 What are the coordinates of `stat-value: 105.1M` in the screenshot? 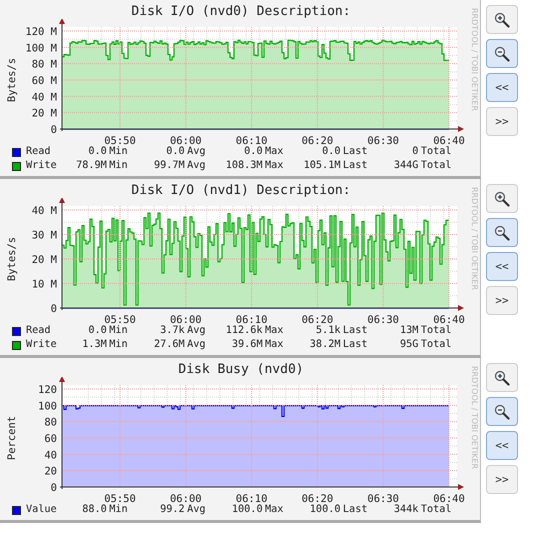 It's located at (322, 166).